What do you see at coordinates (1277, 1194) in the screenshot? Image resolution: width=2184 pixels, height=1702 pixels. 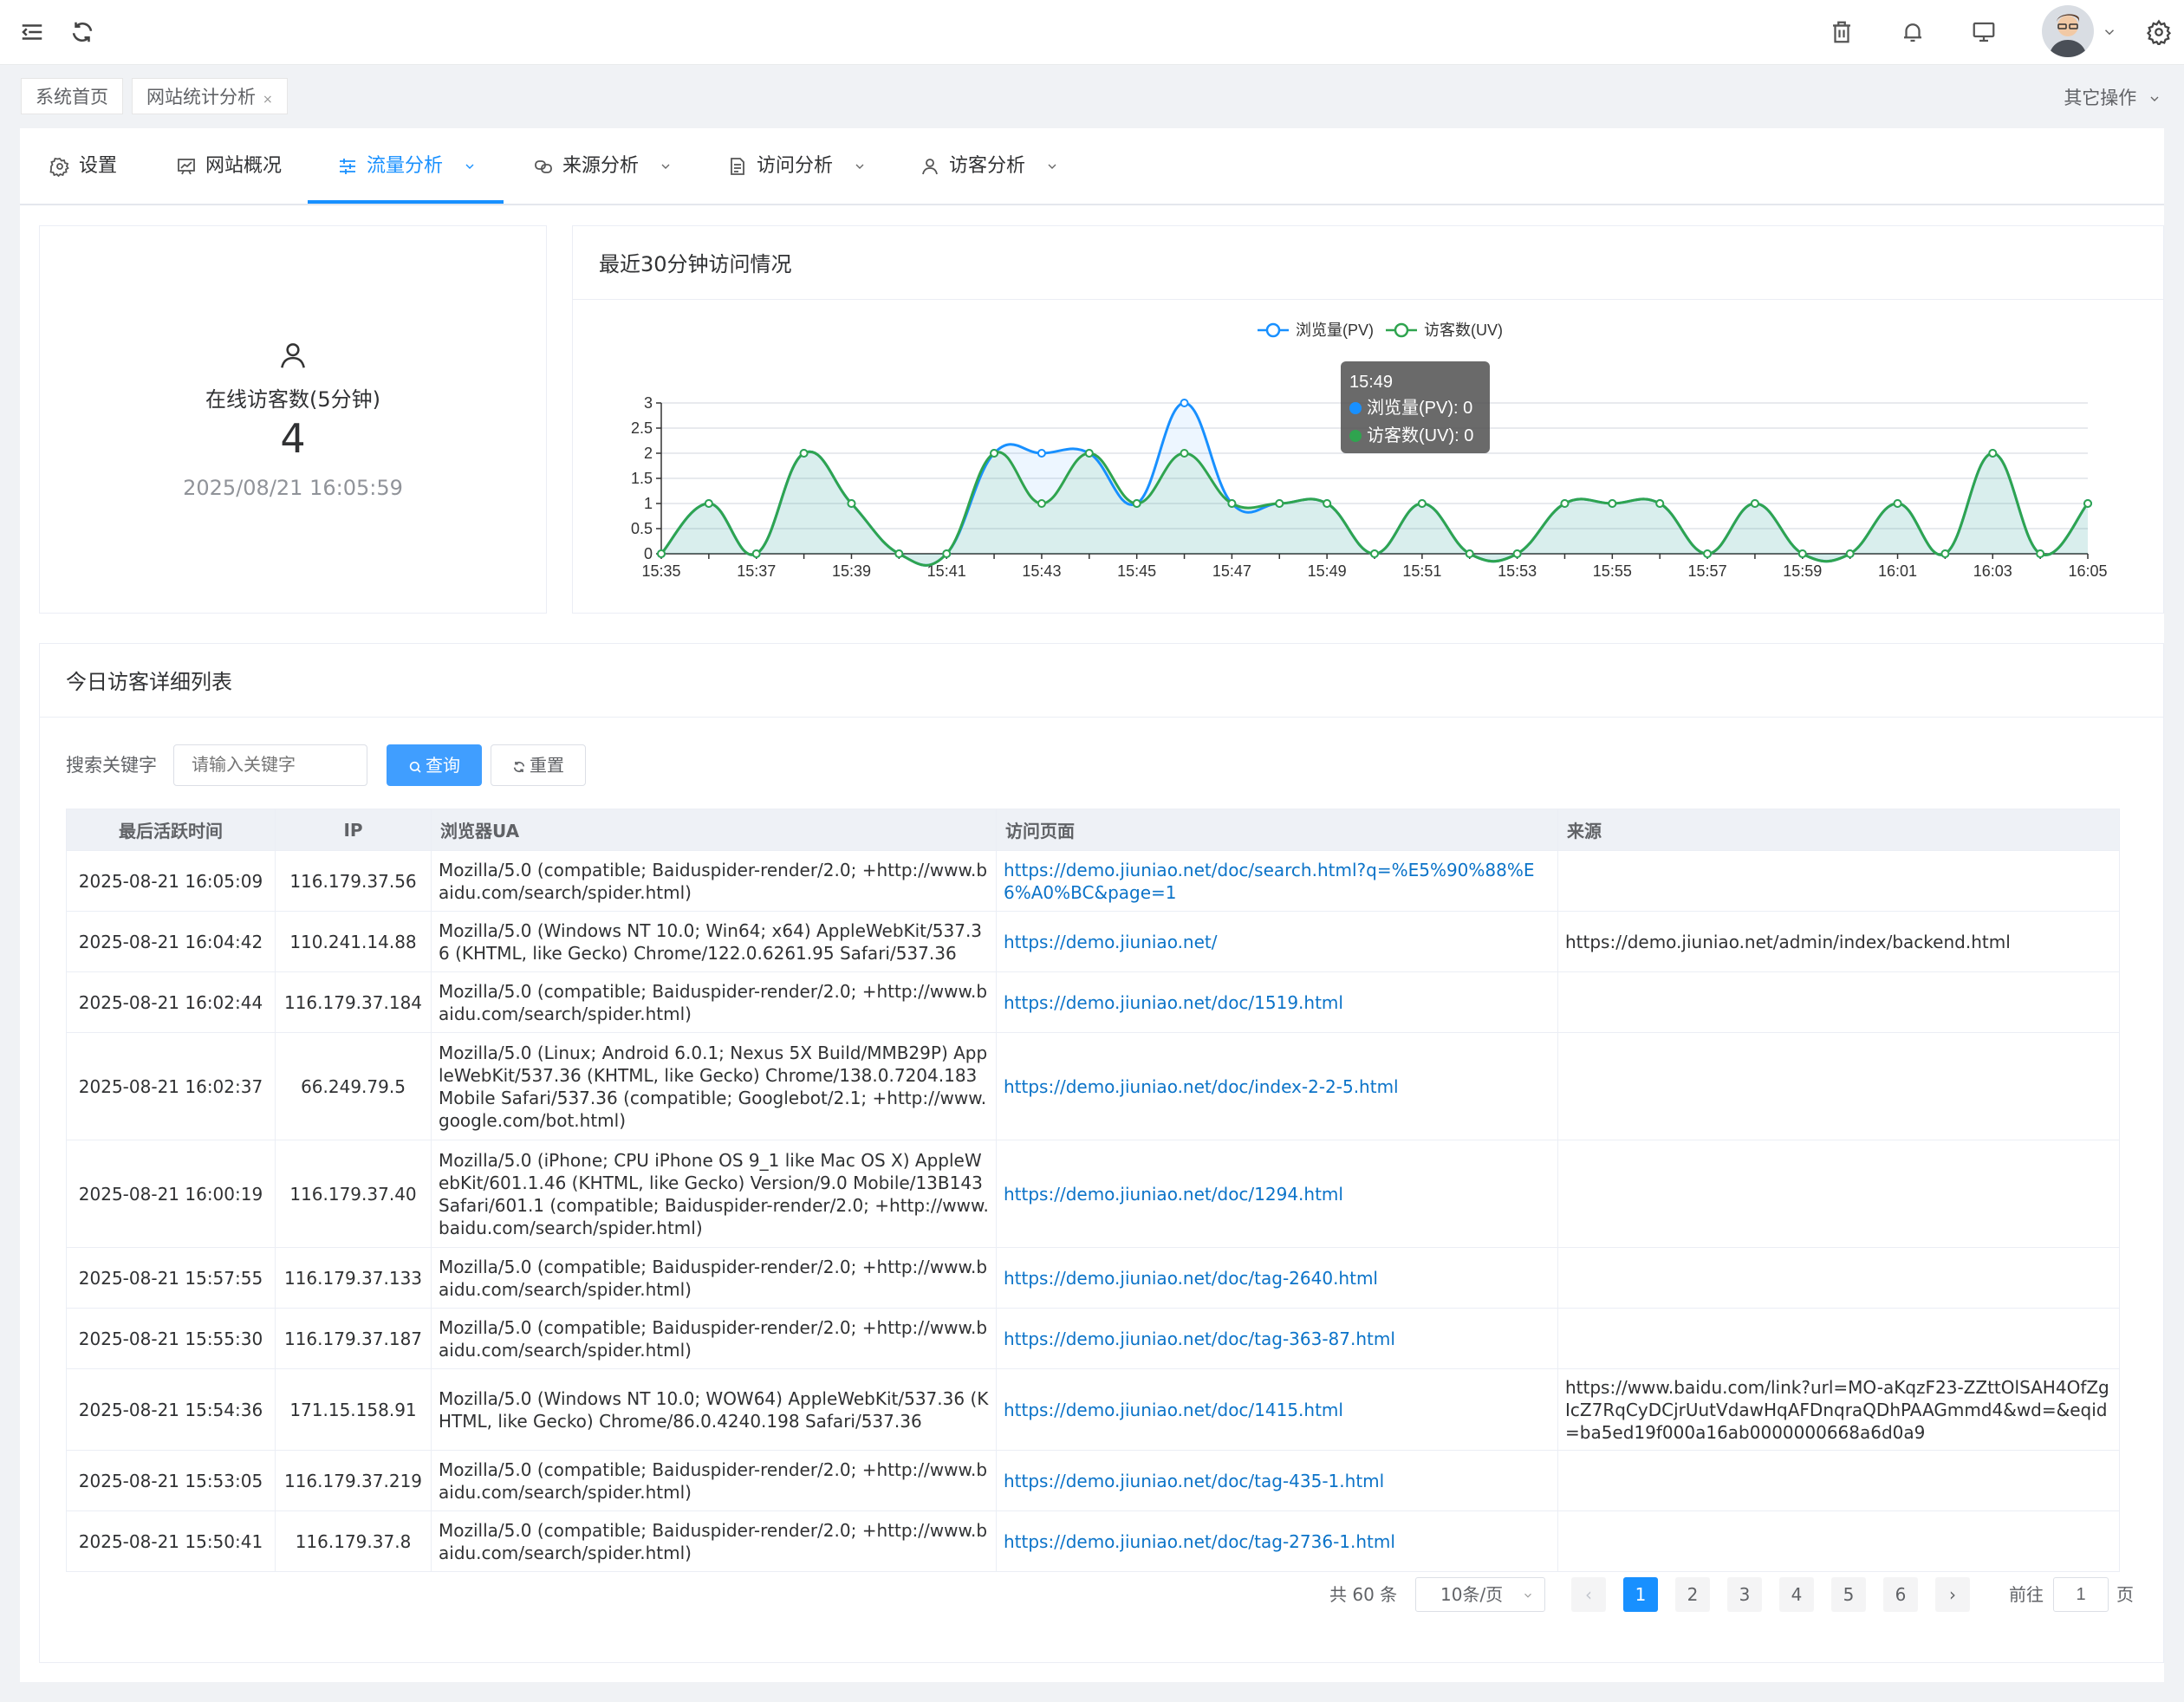 I see `row-page-link: https://demo.jiuniao.net/doc/1294.html` at bounding box center [1277, 1194].